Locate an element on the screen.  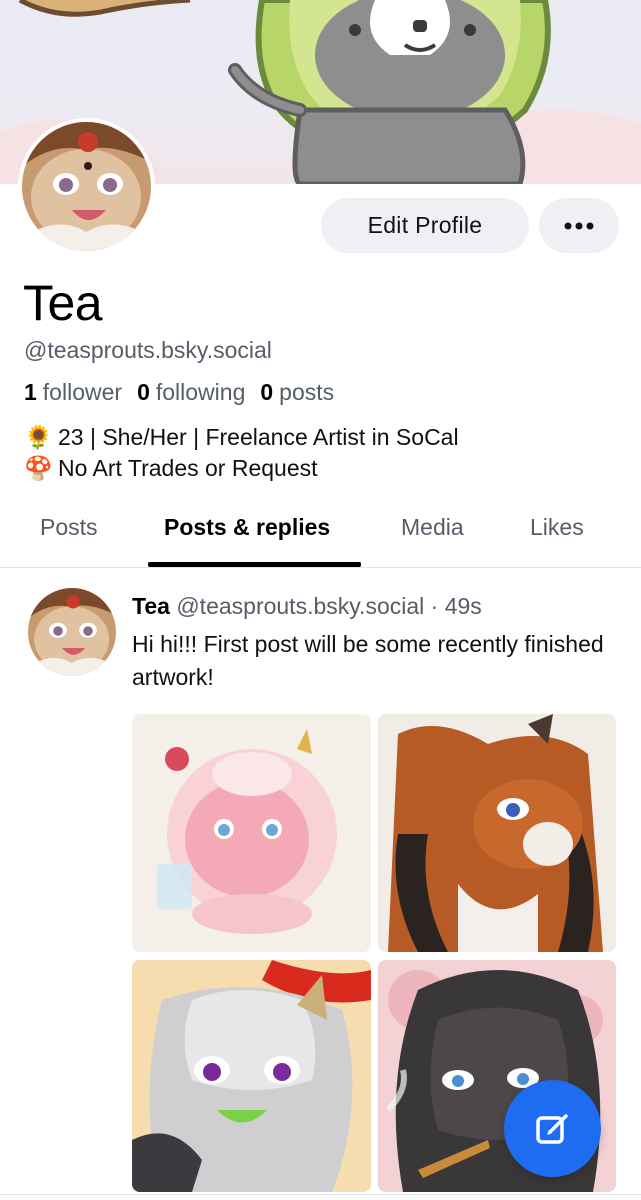
mushroom-icon: 🍄 is located at coordinates (38, 468).